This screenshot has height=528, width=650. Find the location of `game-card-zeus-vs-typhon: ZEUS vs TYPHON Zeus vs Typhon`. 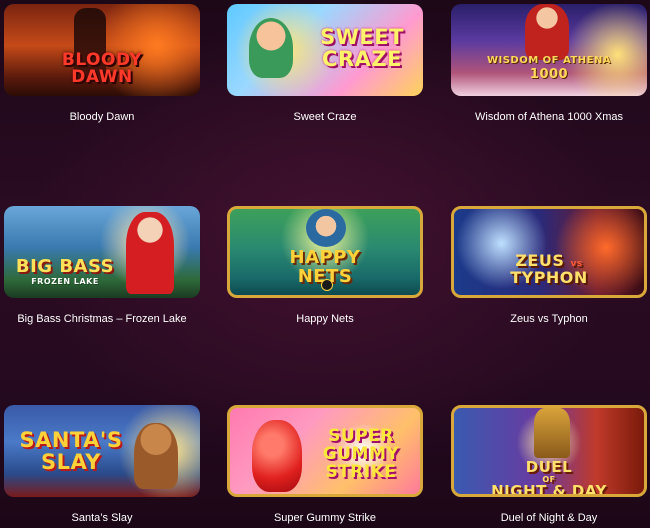

game-card-zeus-vs-typhon: ZEUS vs TYPHON Zeus vs Typhon is located at coordinates (549, 266).